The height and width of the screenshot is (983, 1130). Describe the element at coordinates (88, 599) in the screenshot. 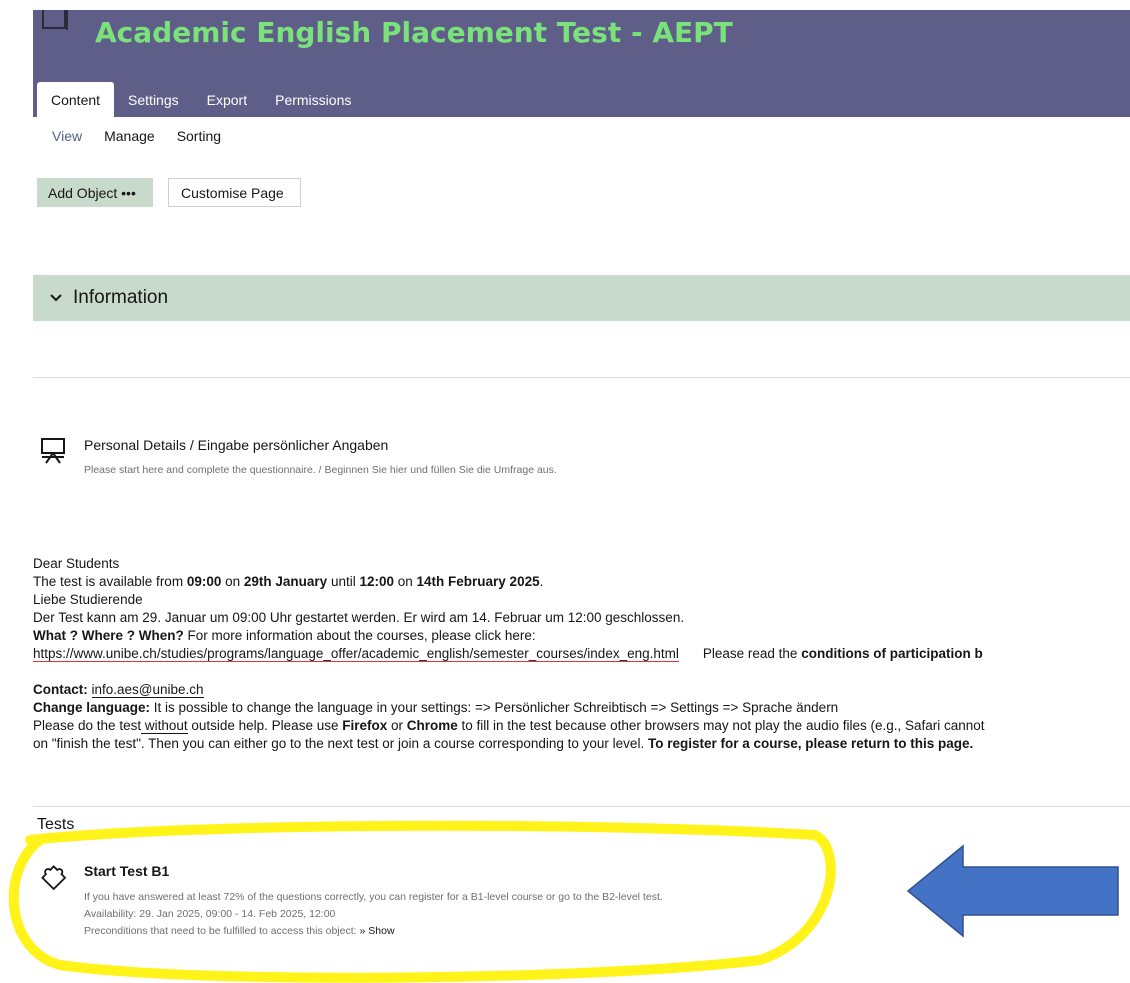

I see `greeting-de: Liebe Studierende` at that location.